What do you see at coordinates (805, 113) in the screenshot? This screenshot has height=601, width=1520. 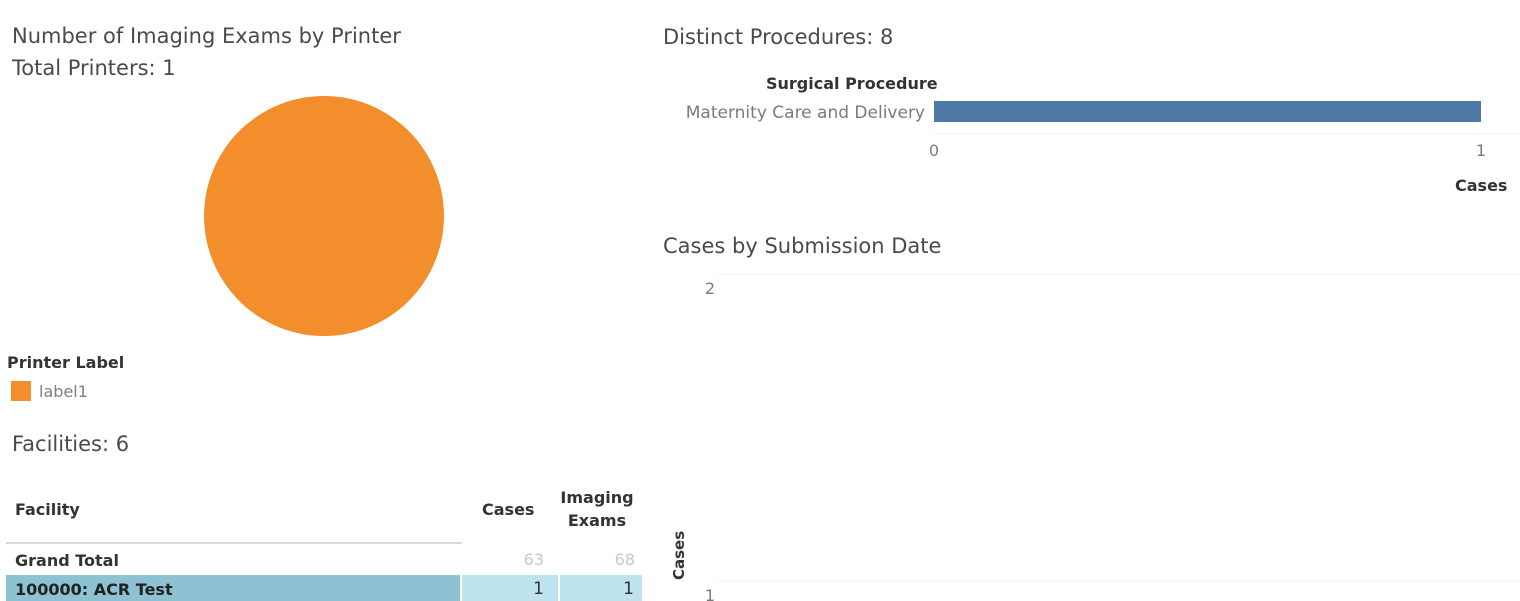 I see `bar-category-label: Maternity Care and Delivery` at bounding box center [805, 113].